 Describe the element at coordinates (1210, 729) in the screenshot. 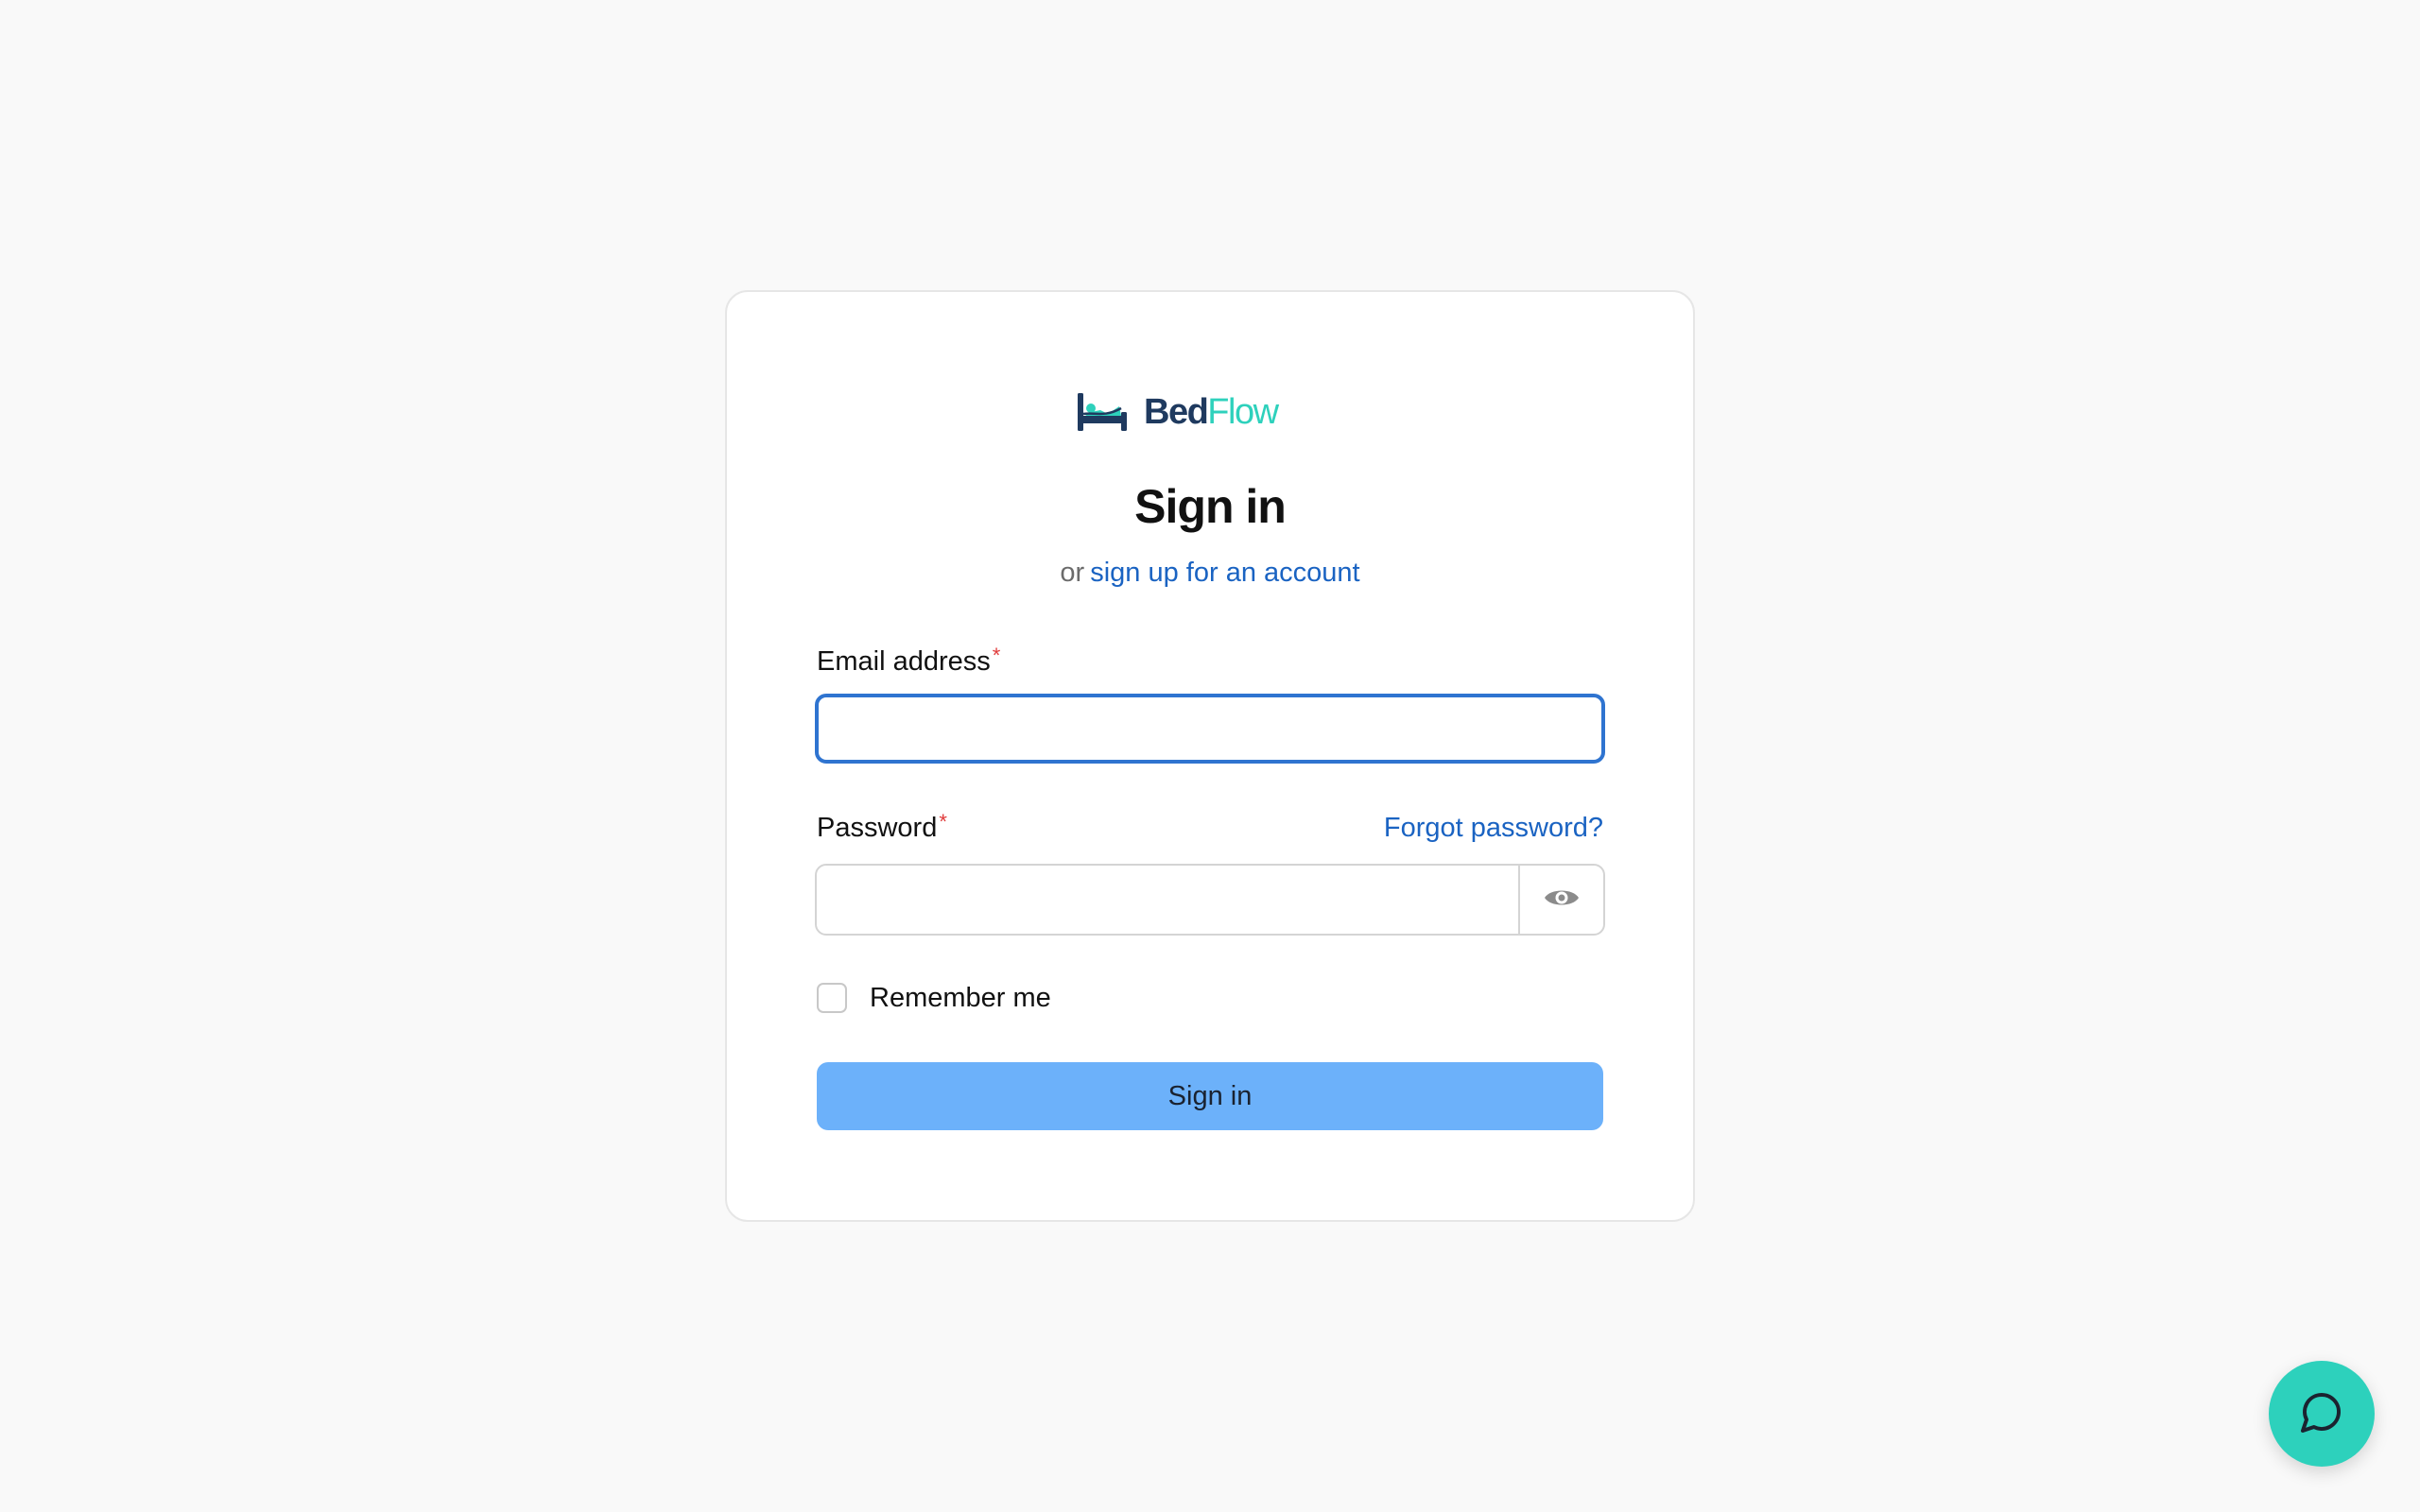

I see `email-field` at that location.